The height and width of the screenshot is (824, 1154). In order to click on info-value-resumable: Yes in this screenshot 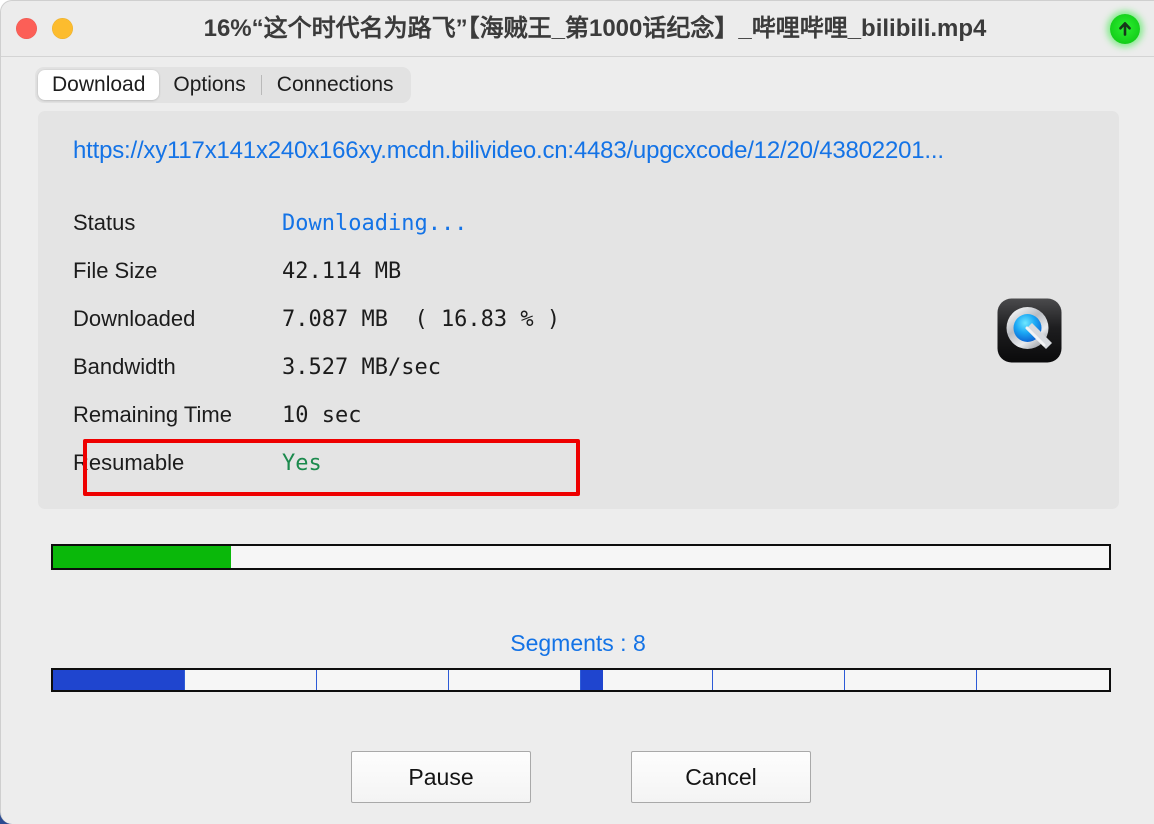, I will do `click(302, 463)`.